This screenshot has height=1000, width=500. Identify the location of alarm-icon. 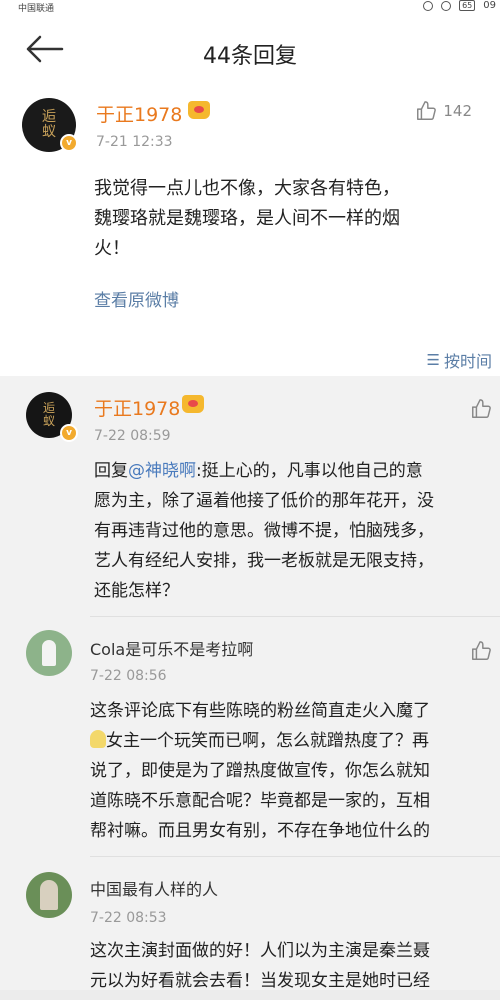
(428, 5).